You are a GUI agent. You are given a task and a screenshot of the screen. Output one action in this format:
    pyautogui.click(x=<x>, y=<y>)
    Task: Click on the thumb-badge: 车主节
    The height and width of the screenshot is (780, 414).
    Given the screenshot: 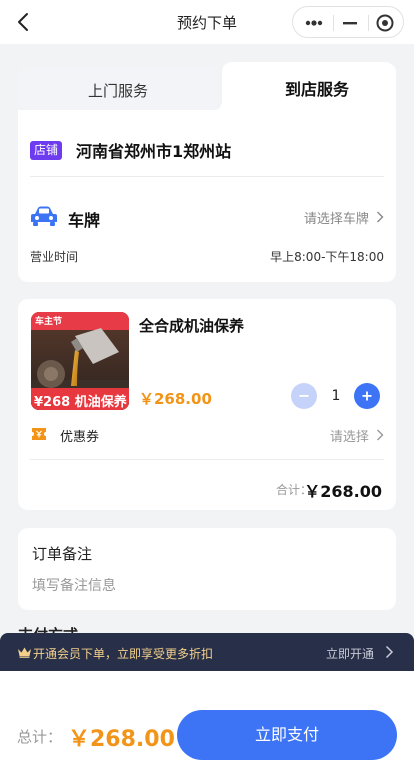 What is the action you would take?
    pyautogui.click(x=49, y=322)
    